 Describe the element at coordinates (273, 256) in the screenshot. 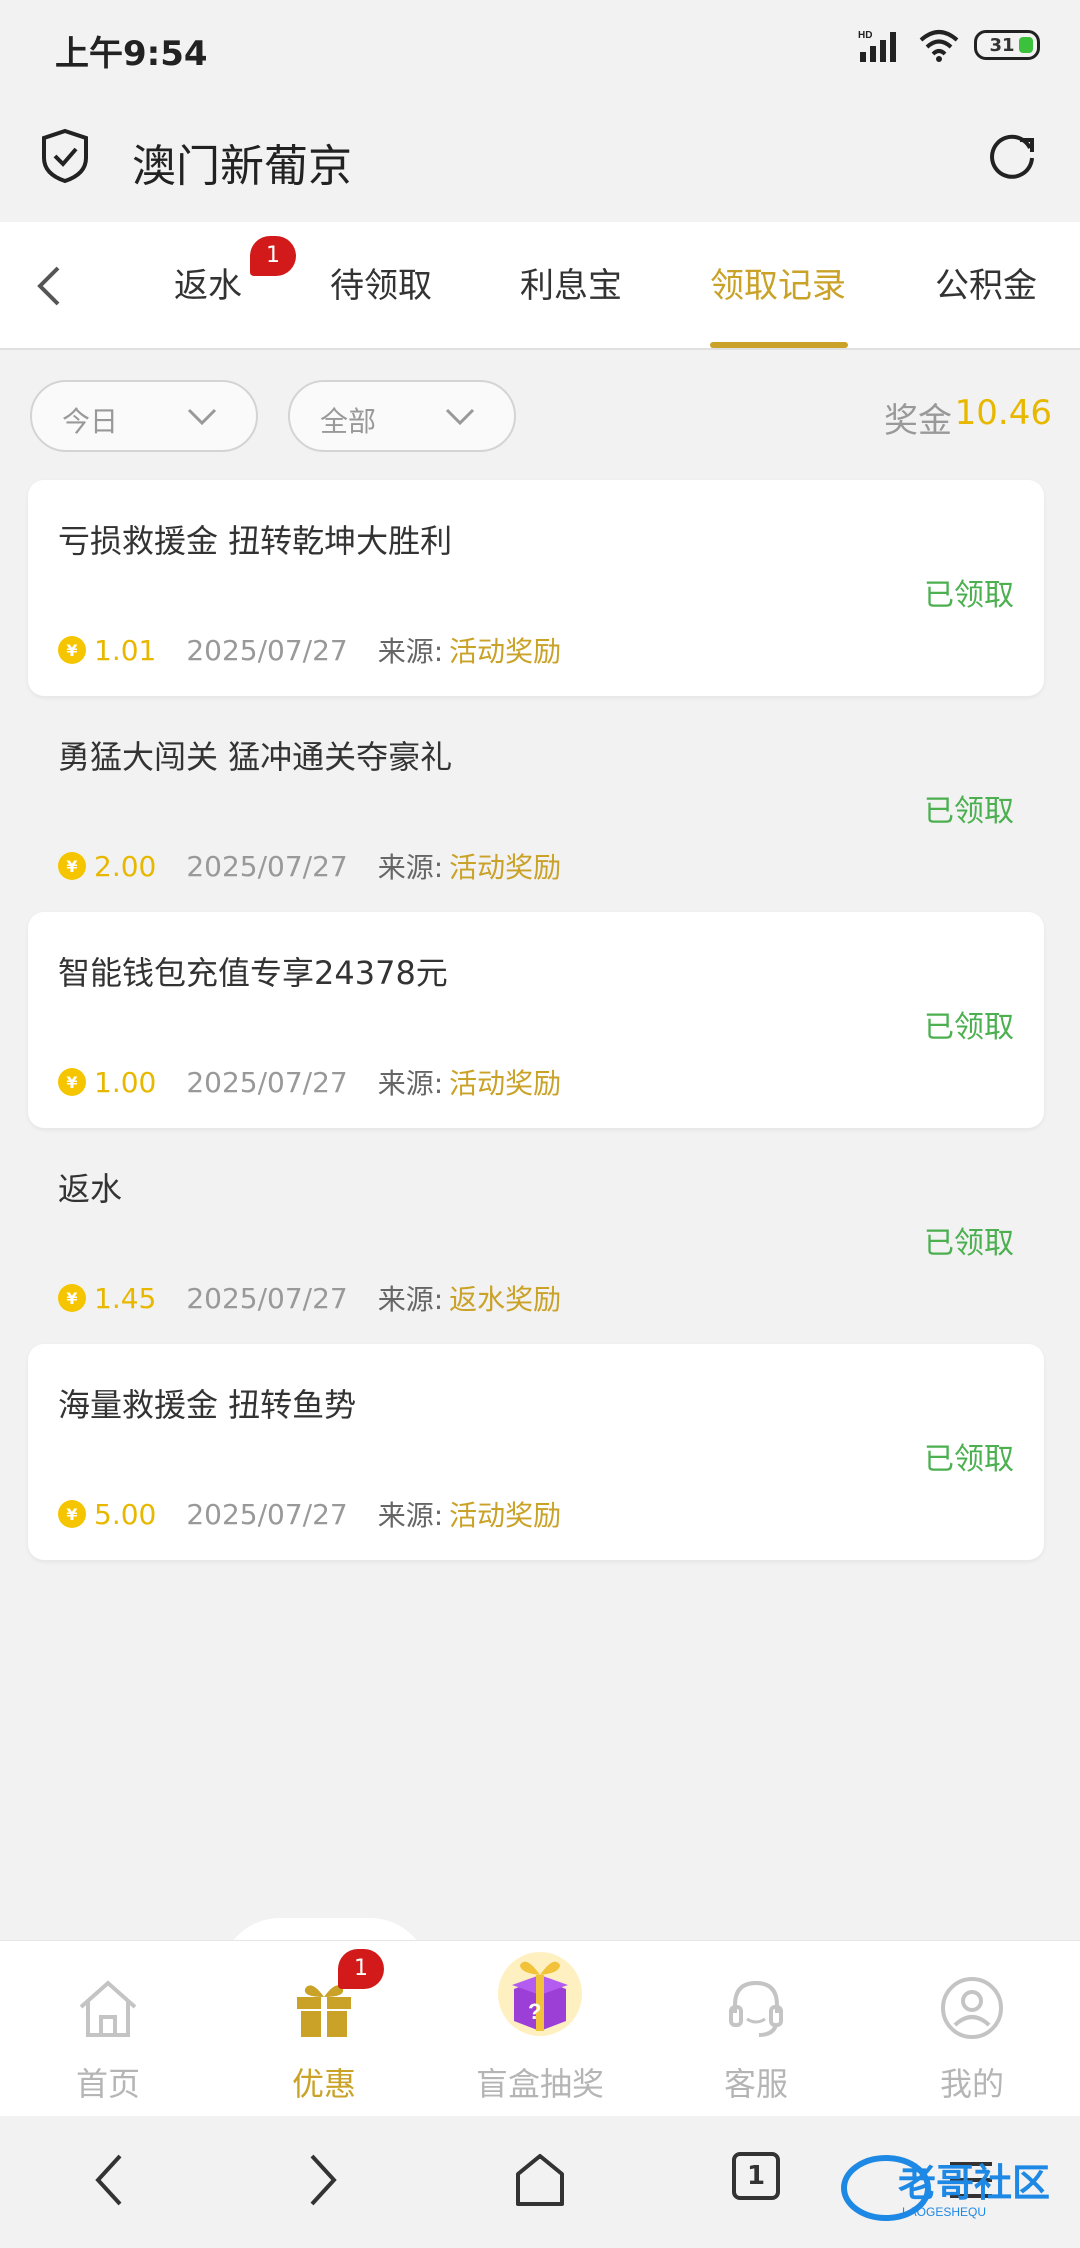

I see `tab-badge: 1` at that location.